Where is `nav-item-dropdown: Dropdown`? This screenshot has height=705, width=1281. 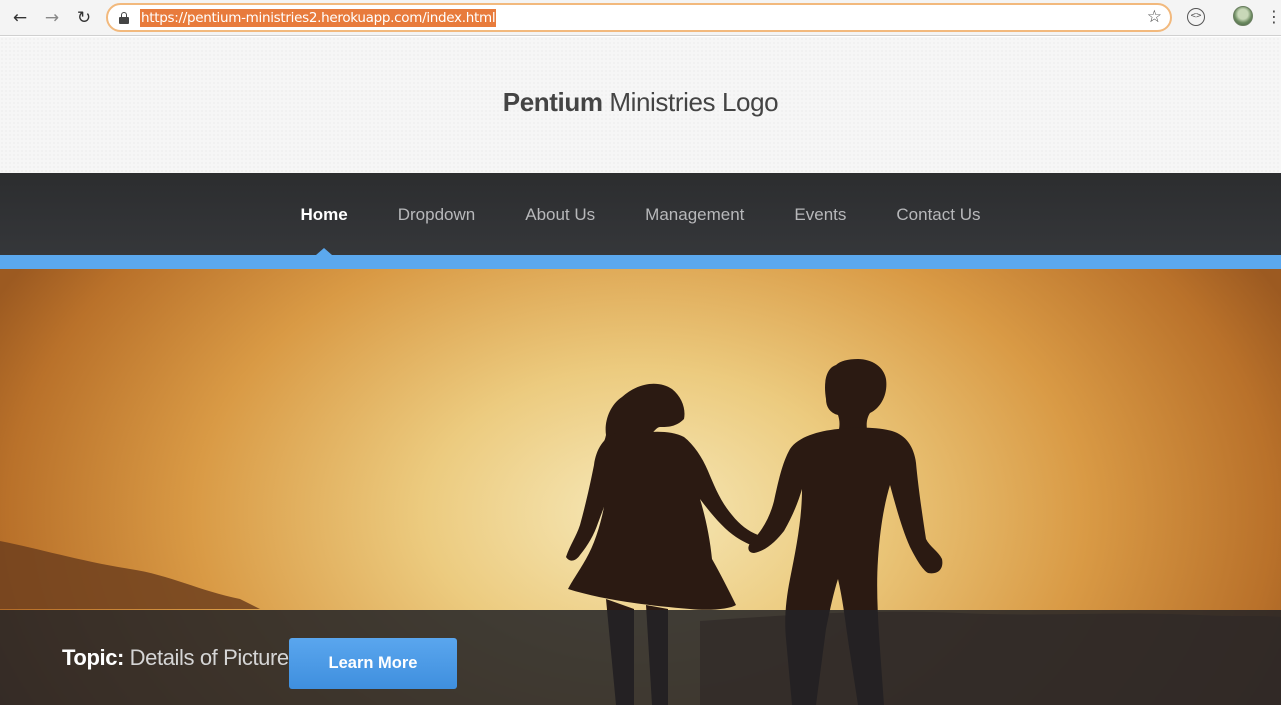
nav-item-dropdown: Dropdown is located at coordinates (437, 214).